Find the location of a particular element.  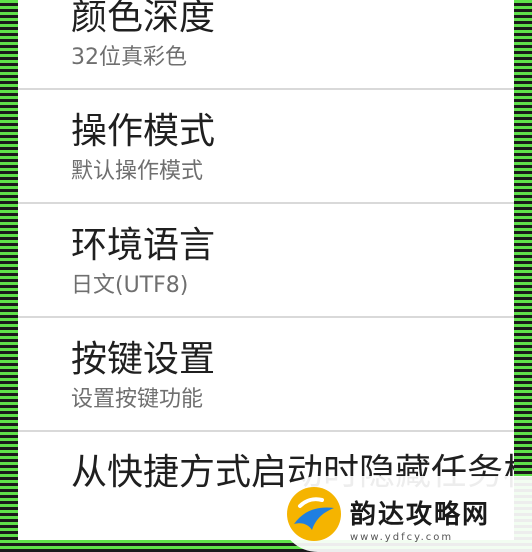

watermark-logo-icon is located at coordinates (314, 514).